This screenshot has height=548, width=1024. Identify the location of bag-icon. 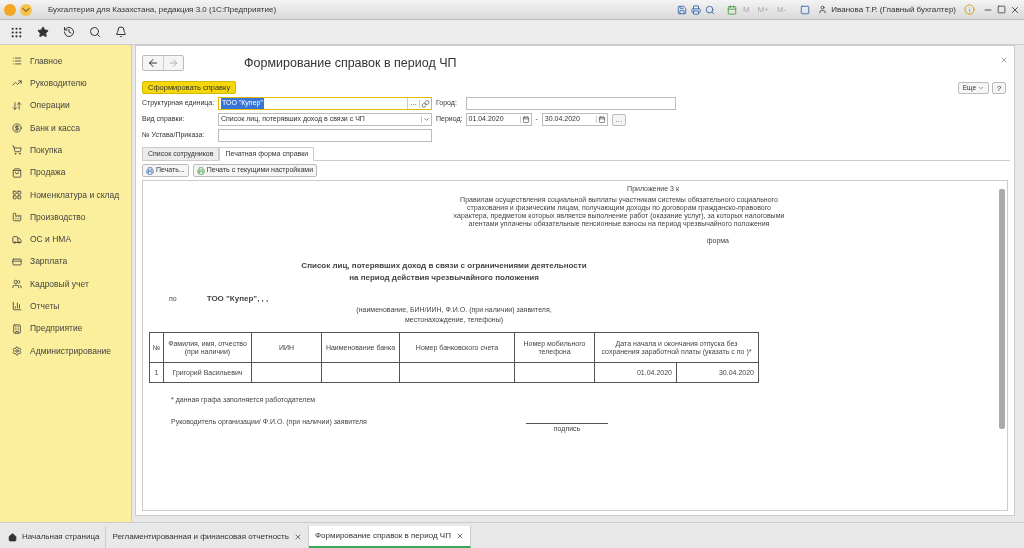
(17, 172).